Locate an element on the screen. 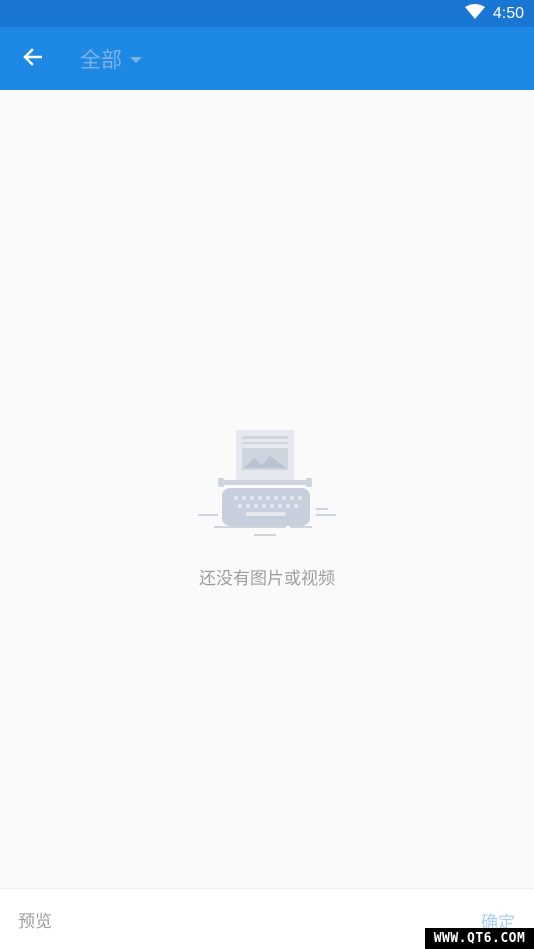  typewriter-illustration is located at coordinates (267, 490).